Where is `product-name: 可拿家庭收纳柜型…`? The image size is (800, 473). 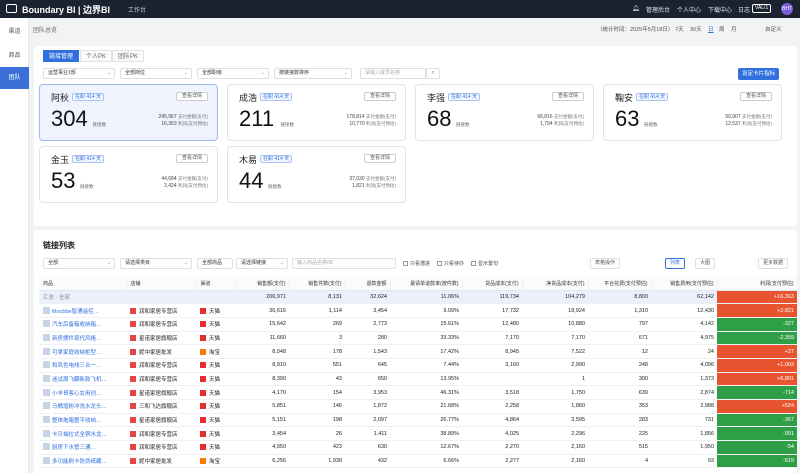 product-name: 可拿家庭收纳柜型… is located at coordinates (77, 353).